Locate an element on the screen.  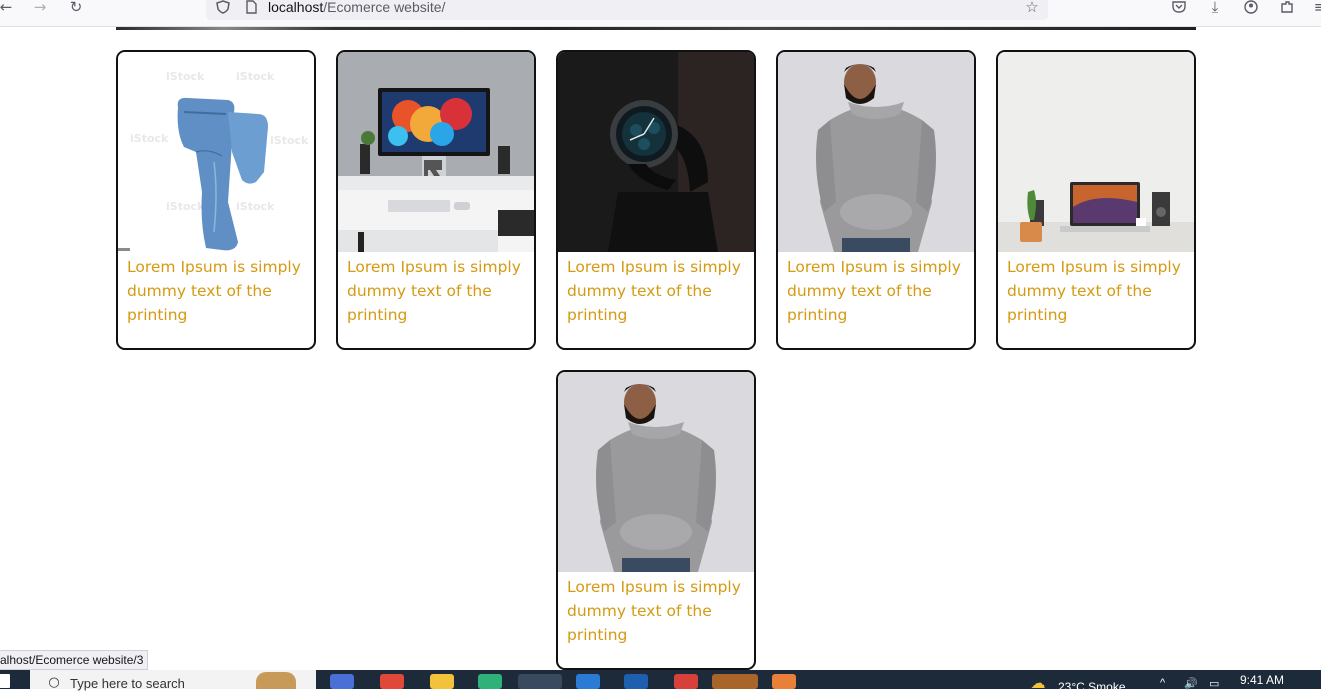
back-icon: ← is located at coordinates (8, 8).